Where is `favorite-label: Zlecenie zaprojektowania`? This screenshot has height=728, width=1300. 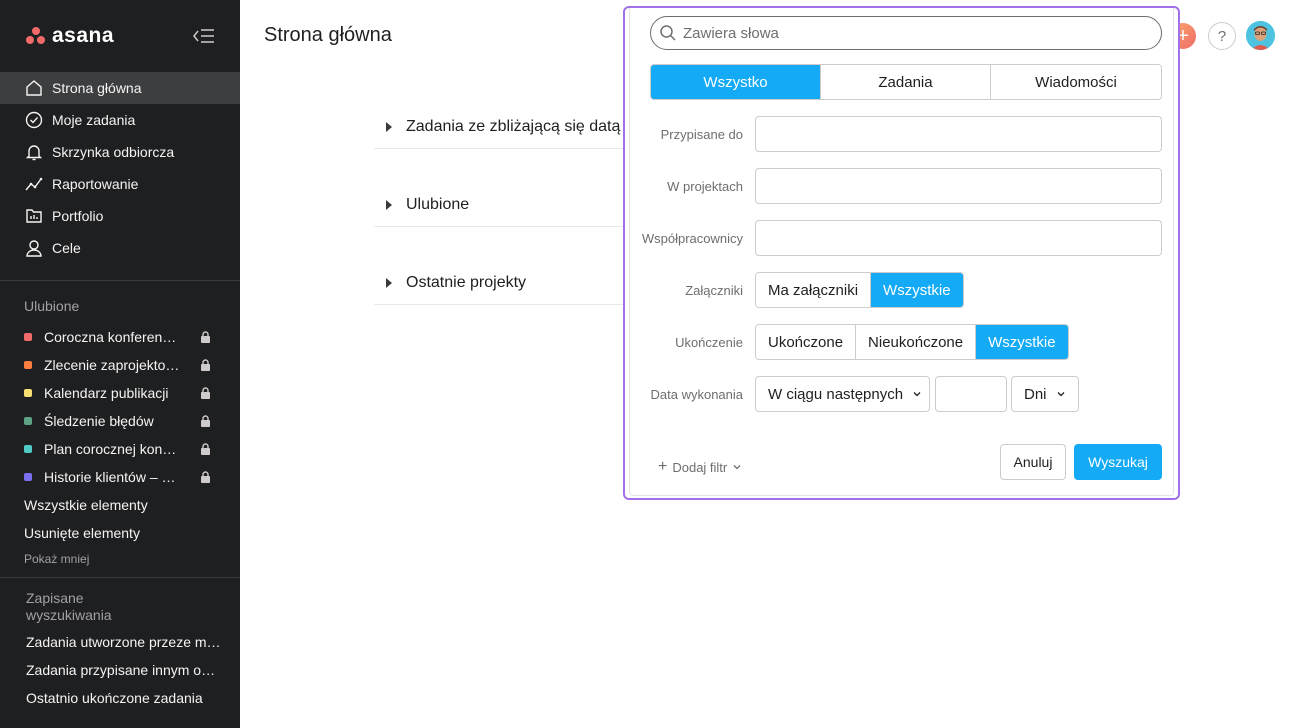
favorite-label: Zlecenie zaprojektowania is located at coordinates (112, 365).